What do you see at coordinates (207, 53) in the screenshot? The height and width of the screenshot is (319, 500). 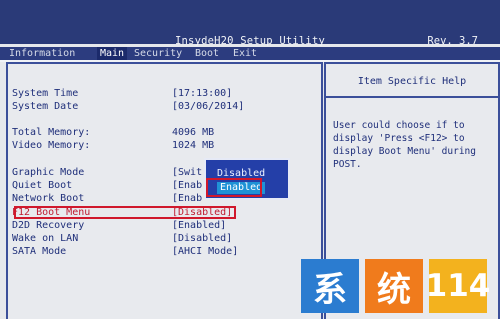 I see `tab-boot: Boot` at bounding box center [207, 53].